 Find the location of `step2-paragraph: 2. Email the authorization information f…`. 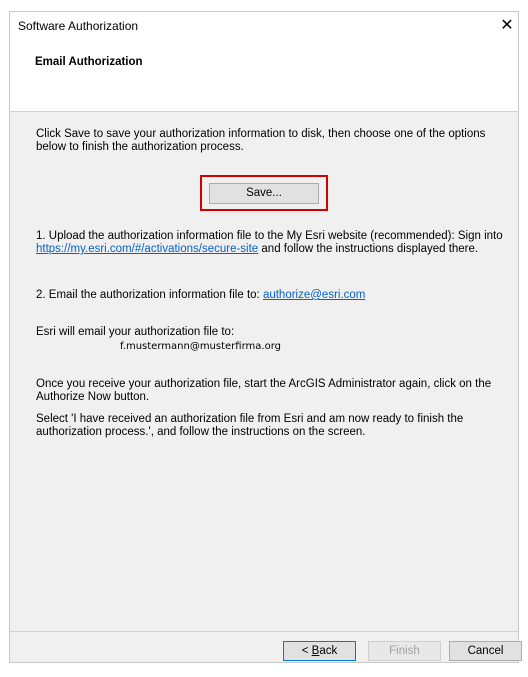

step2-paragraph: 2. Email the authorization information f… is located at coordinates (271, 295).